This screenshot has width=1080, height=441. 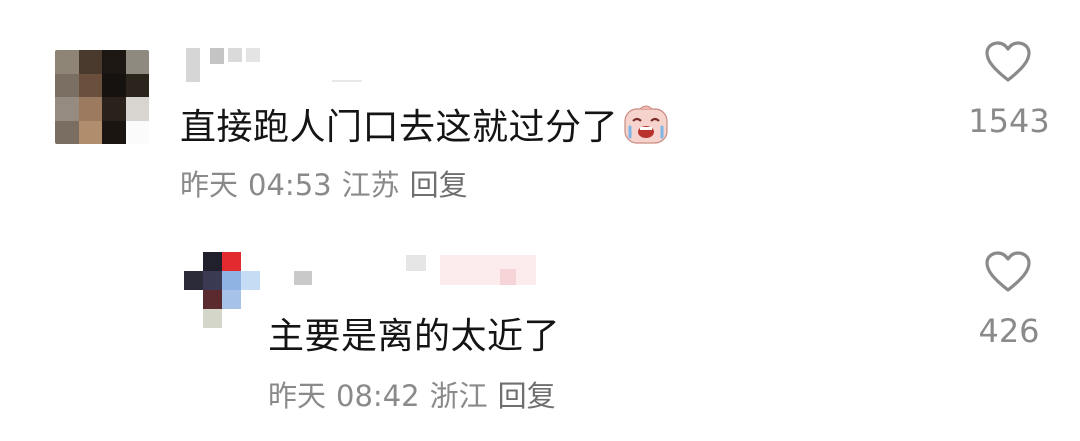 I want to click on comment-location: 江苏, so click(x=370, y=185).